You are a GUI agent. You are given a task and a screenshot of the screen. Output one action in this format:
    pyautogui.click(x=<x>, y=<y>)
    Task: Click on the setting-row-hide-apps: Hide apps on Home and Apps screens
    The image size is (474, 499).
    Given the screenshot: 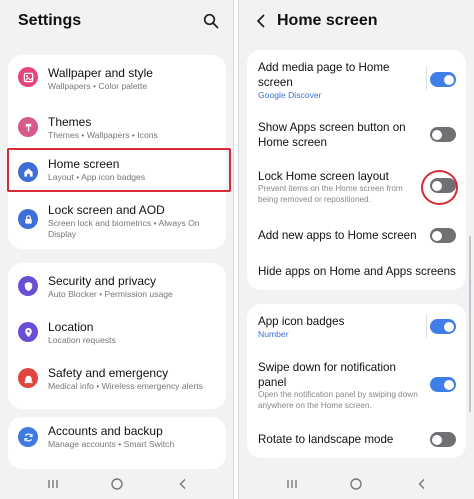 What is the action you would take?
    pyautogui.click(x=356, y=272)
    